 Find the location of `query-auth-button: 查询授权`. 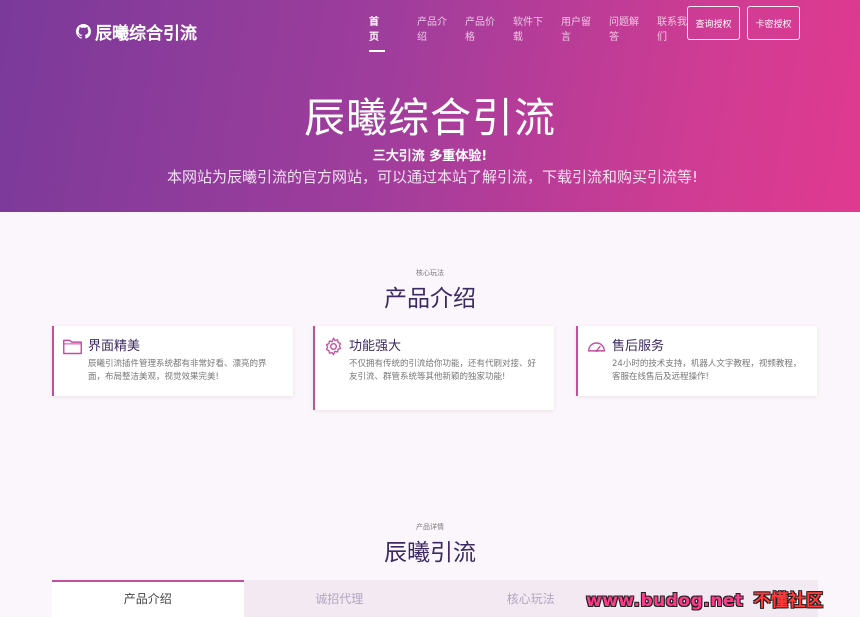

query-auth-button: 查询授权 is located at coordinates (713, 23).